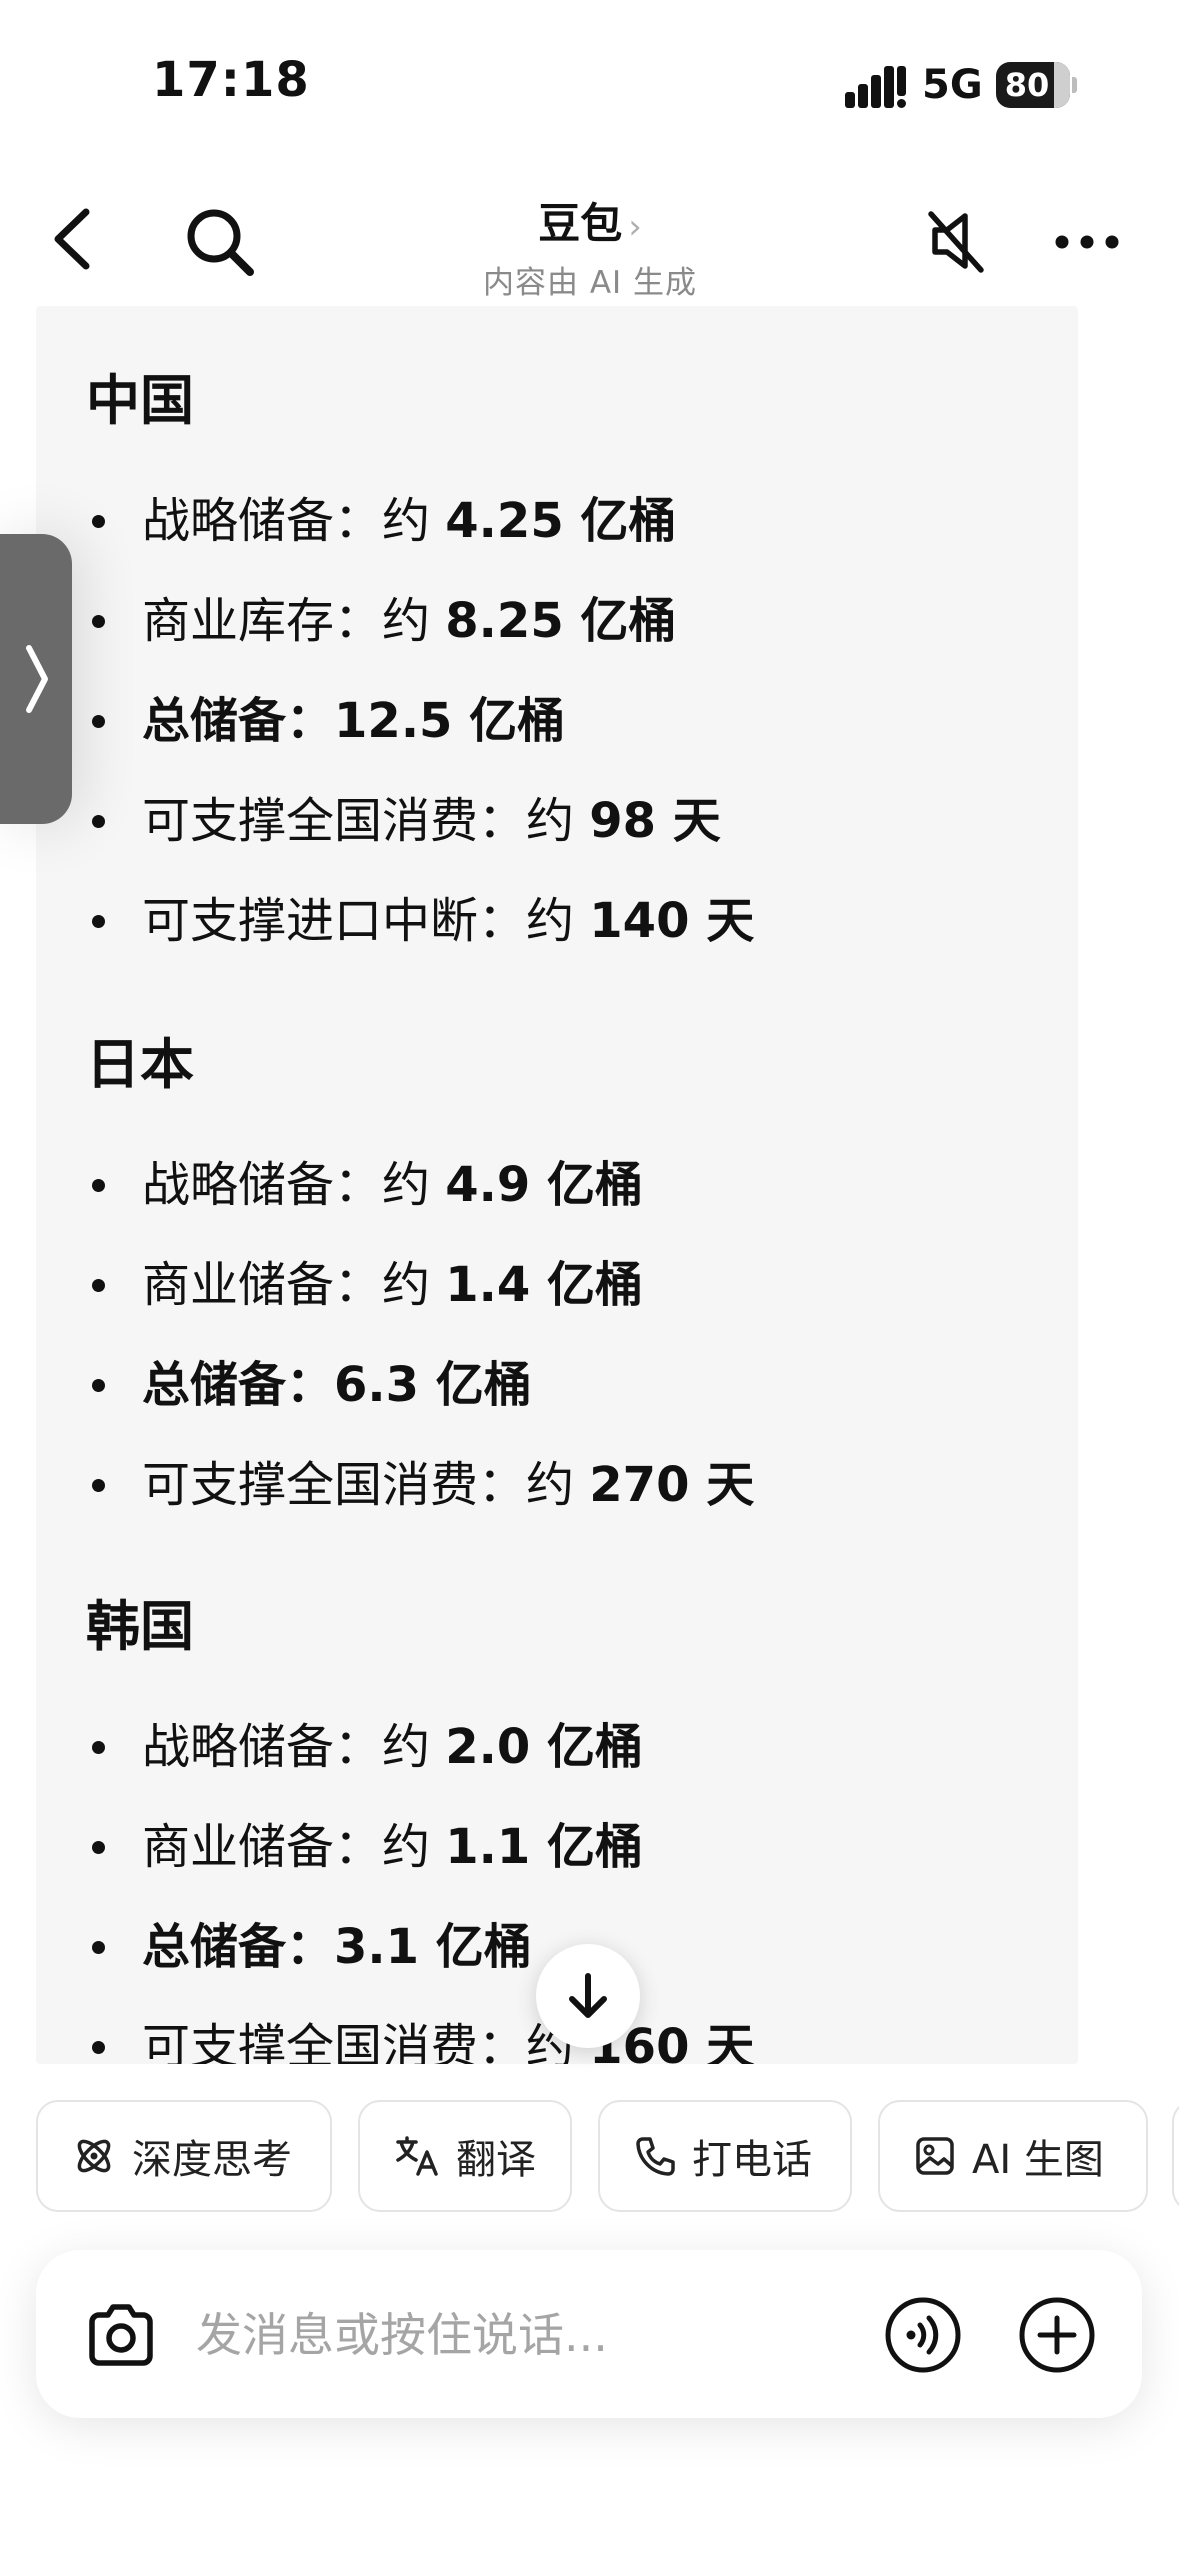 The width and height of the screenshot is (1179, 2556). I want to click on list-item: 可支撑进口中断：约 140 天, so click(420, 921).